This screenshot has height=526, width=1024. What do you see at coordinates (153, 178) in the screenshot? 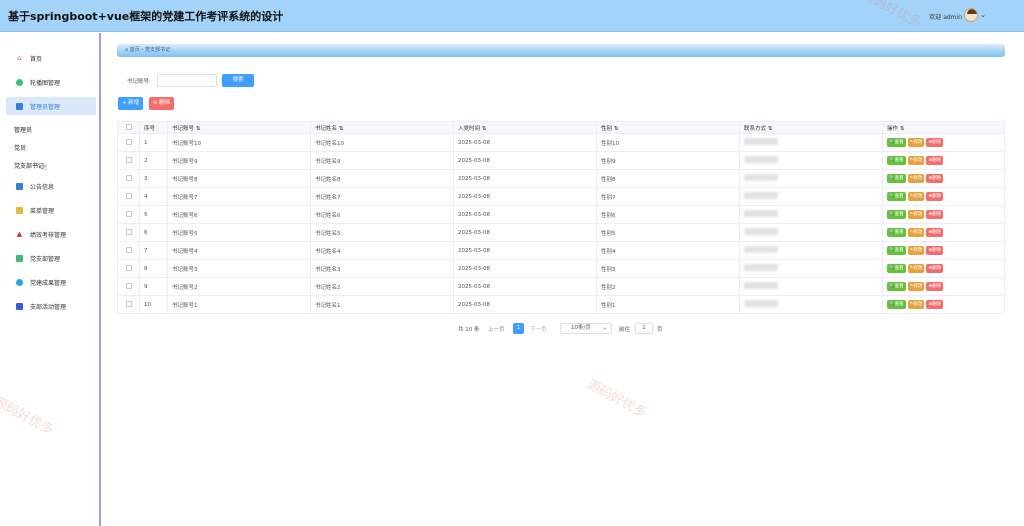
I see `row-index: 3` at bounding box center [153, 178].